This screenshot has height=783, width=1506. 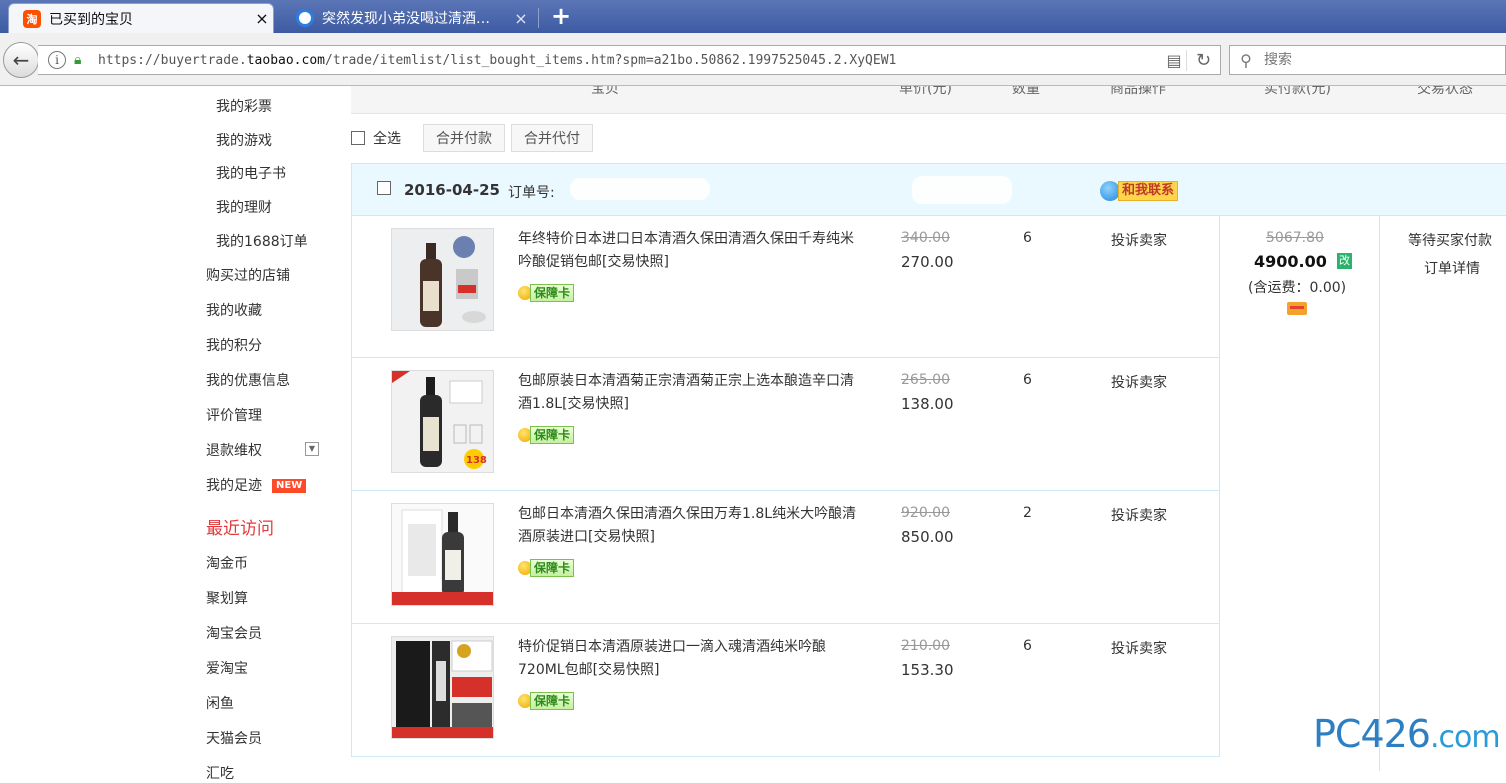 I want to click on quantity: 2, so click(x=1027, y=513).